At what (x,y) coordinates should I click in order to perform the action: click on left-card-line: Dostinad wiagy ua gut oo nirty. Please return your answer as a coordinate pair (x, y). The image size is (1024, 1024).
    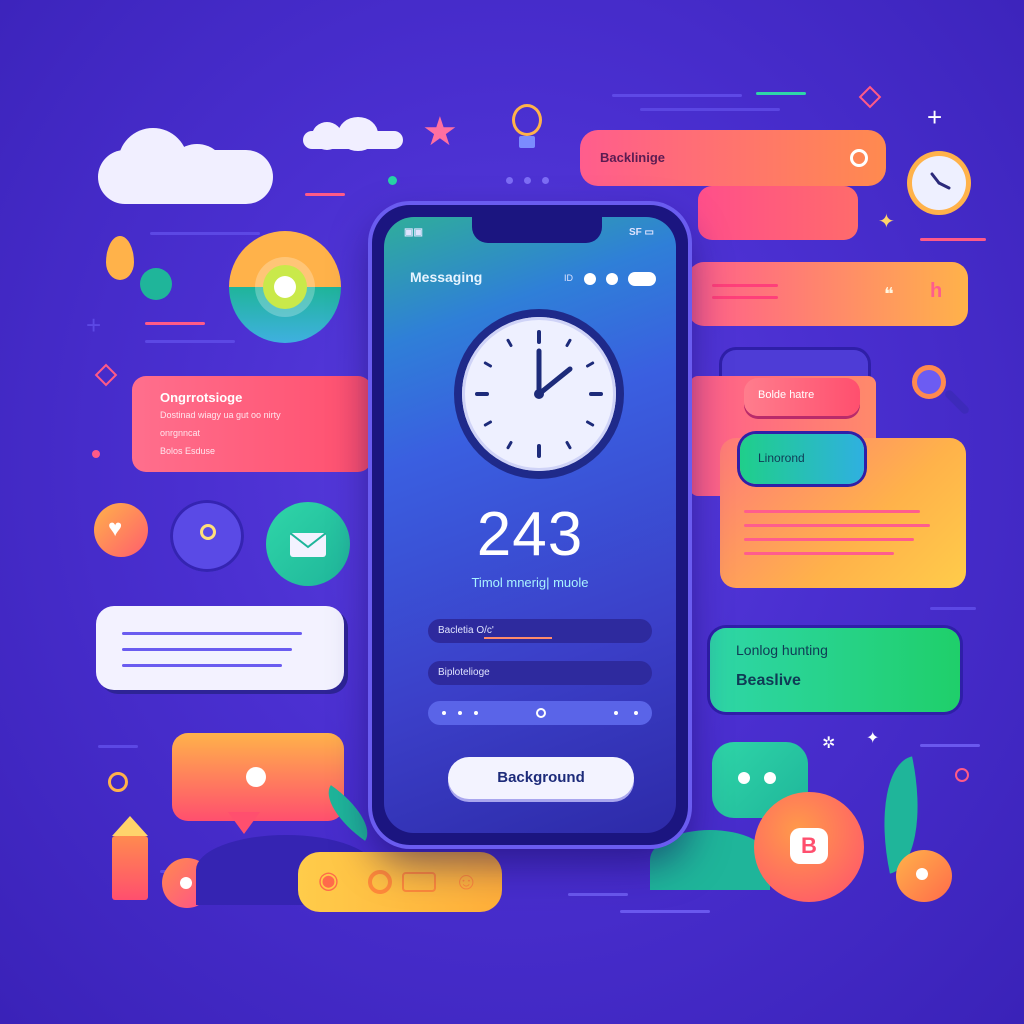
    Looking at the image, I should click on (220, 415).